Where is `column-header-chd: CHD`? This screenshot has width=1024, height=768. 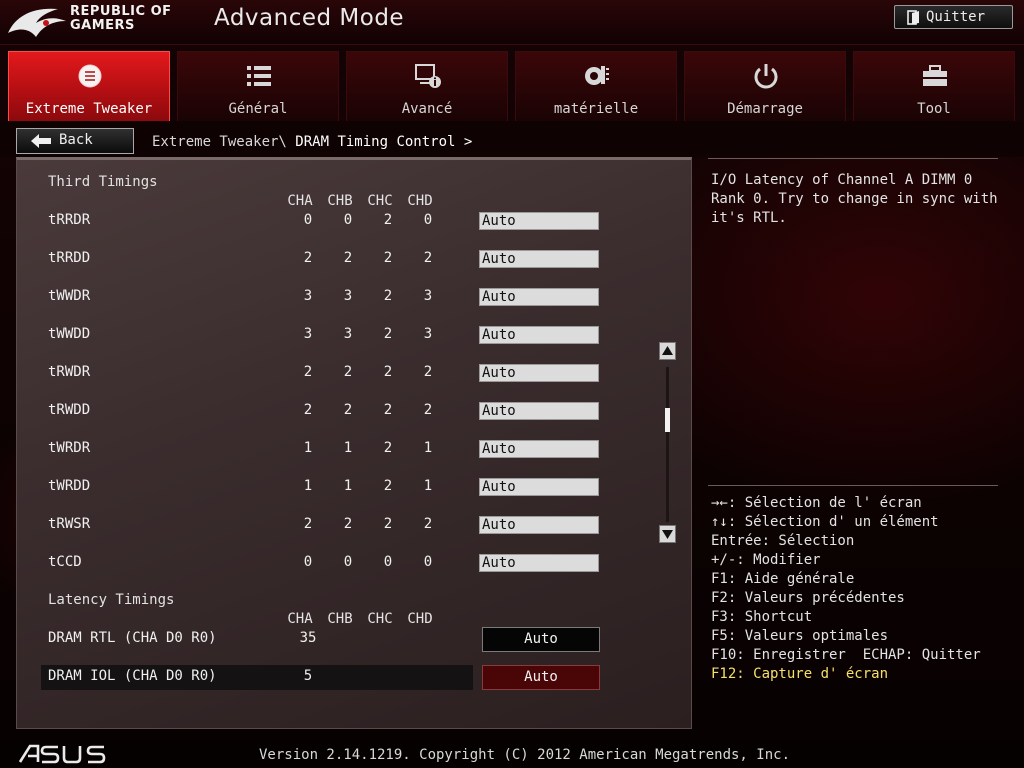 column-header-chd: CHD is located at coordinates (420, 201).